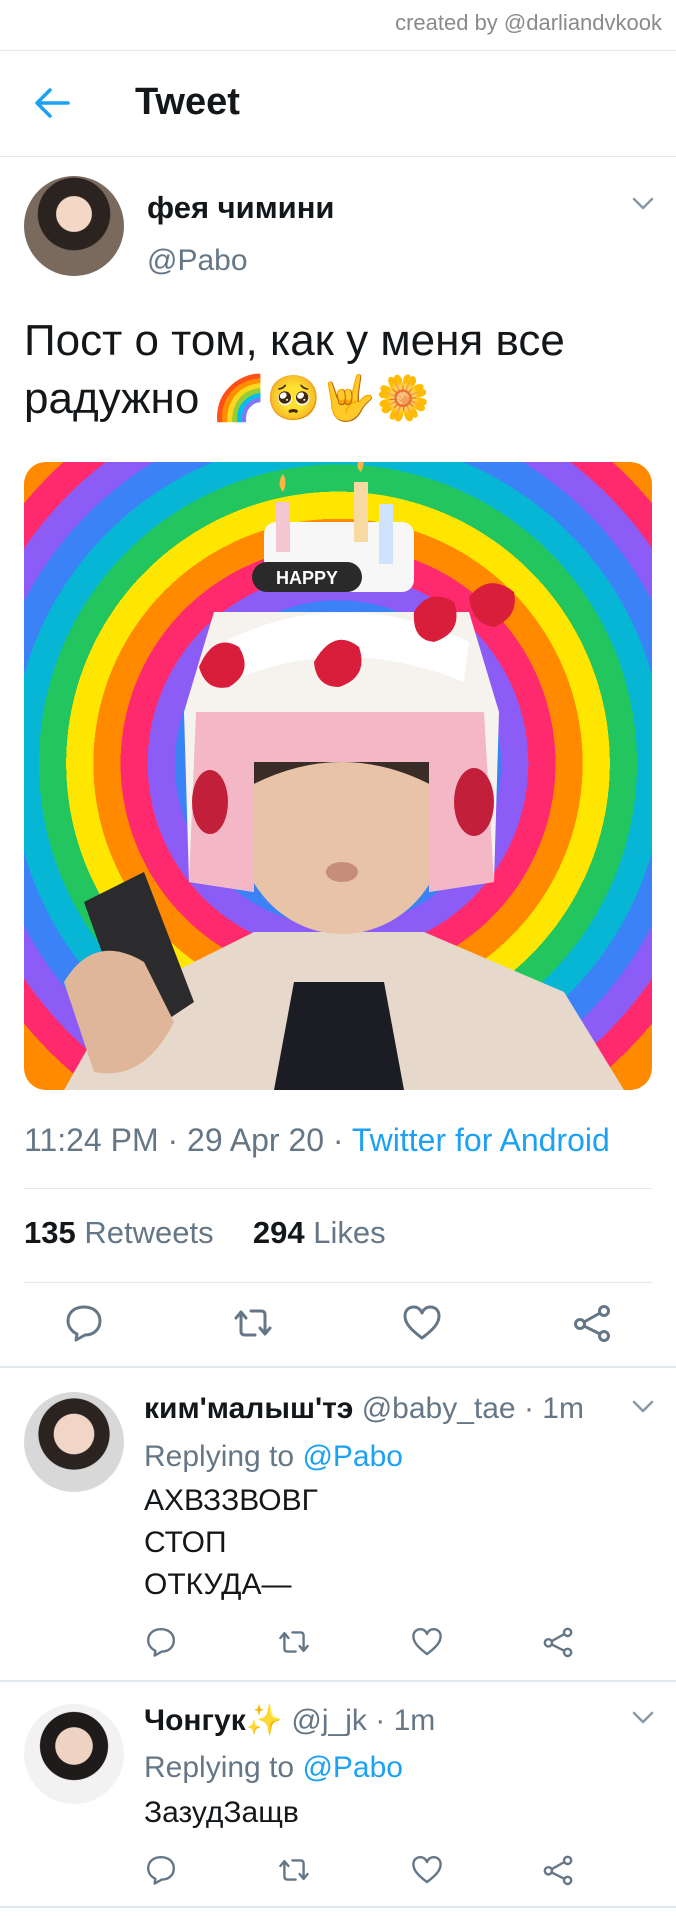 This screenshot has width=676, height=1920. I want to click on watermark-credit: created by @darliandvkook, so click(528, 22).